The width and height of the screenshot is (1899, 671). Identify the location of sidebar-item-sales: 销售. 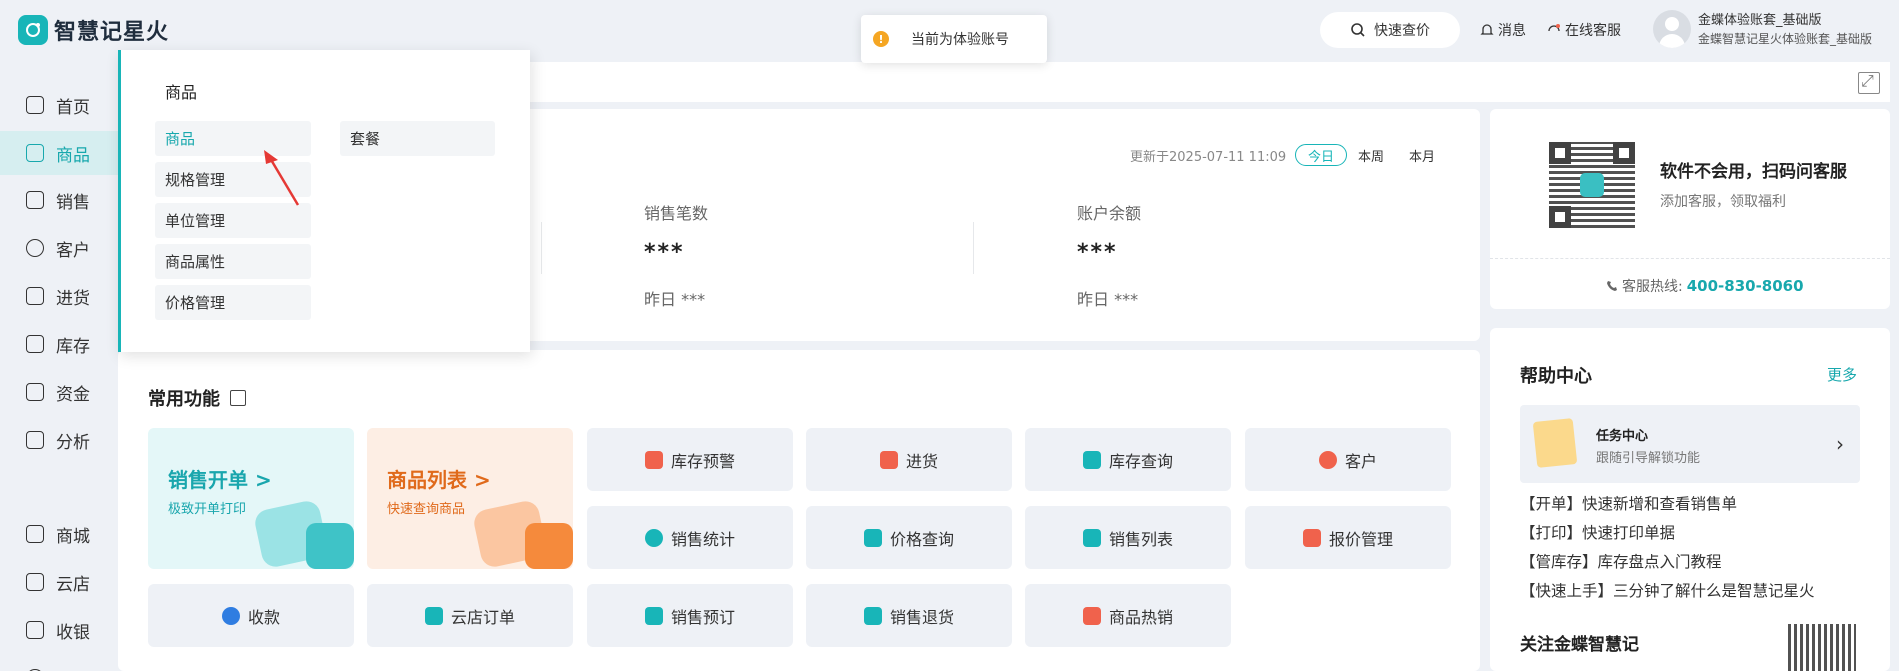
(59, 200).